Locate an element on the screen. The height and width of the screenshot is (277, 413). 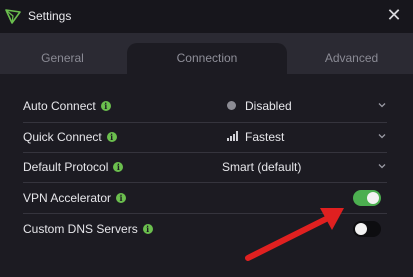
window-title: Settings is located at coordinates (50, 16).